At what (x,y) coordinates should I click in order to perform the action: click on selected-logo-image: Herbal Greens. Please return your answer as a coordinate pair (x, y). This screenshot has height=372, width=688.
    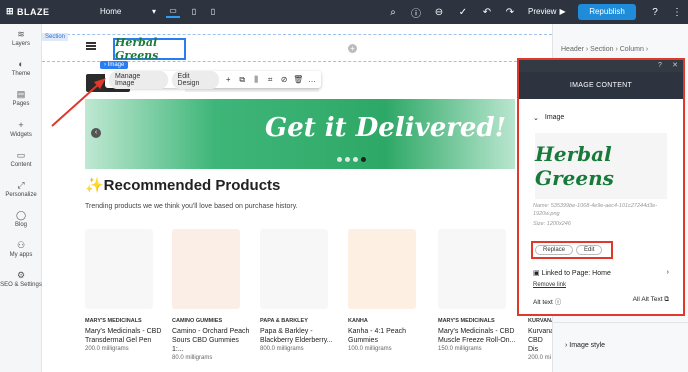
    Looking at the image, I should click on (149, 49).